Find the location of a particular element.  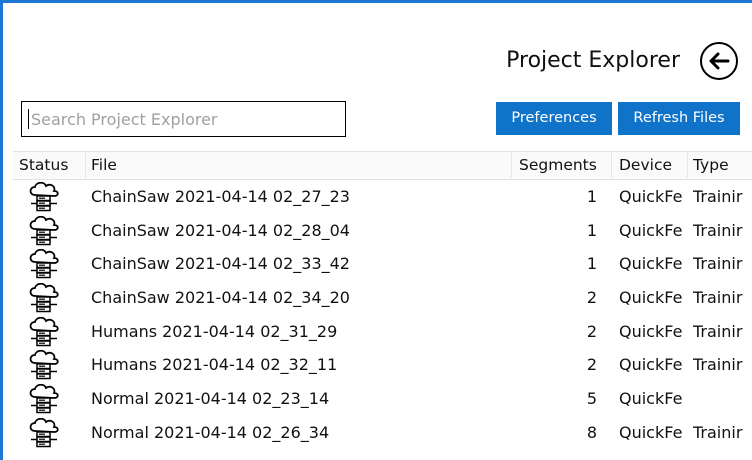

file-name: ChainSaw 2021-04-14 02_34_20 is located at coordinates (220, 298).